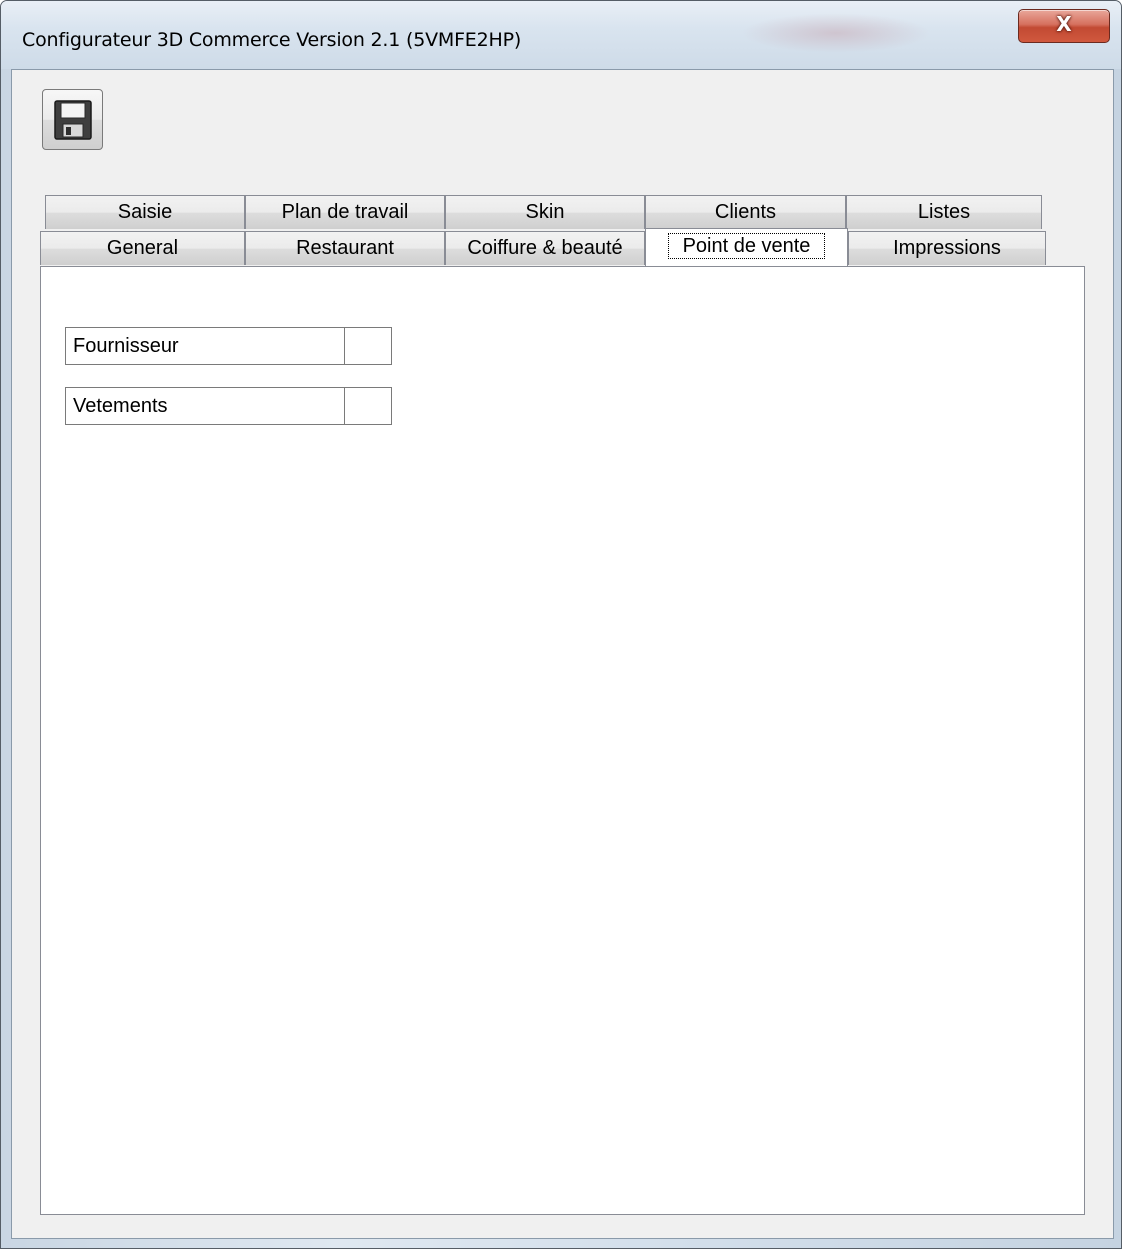 The image size is (1122, 1249). I want to click on tab-general: General, so click(142, 248).